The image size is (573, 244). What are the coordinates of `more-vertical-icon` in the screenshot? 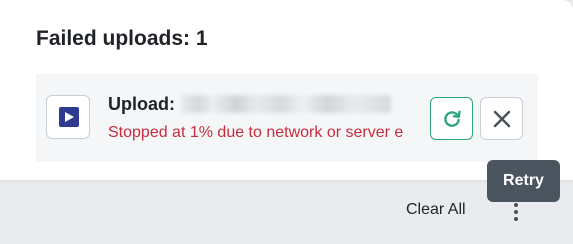 It's located at (516, 212).